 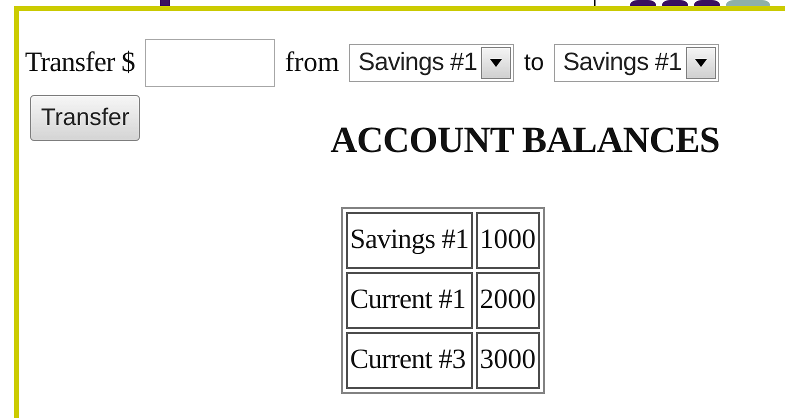 What do you see at coordinates (409, 300) in the screenshot?
I see `account-cell: Current #1` at bounding box center [409, 300].